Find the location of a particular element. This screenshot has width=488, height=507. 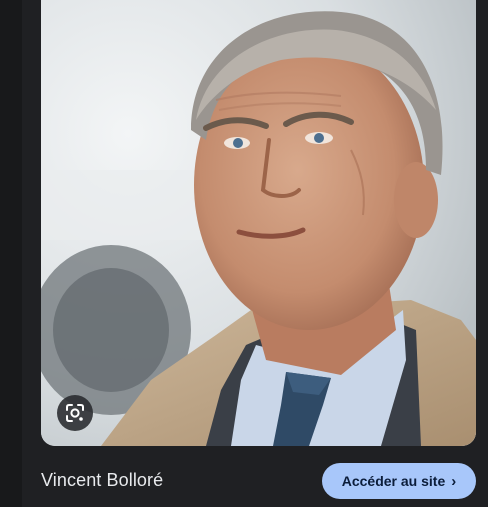

lens-search-icon is located at coordinates (75, 413).